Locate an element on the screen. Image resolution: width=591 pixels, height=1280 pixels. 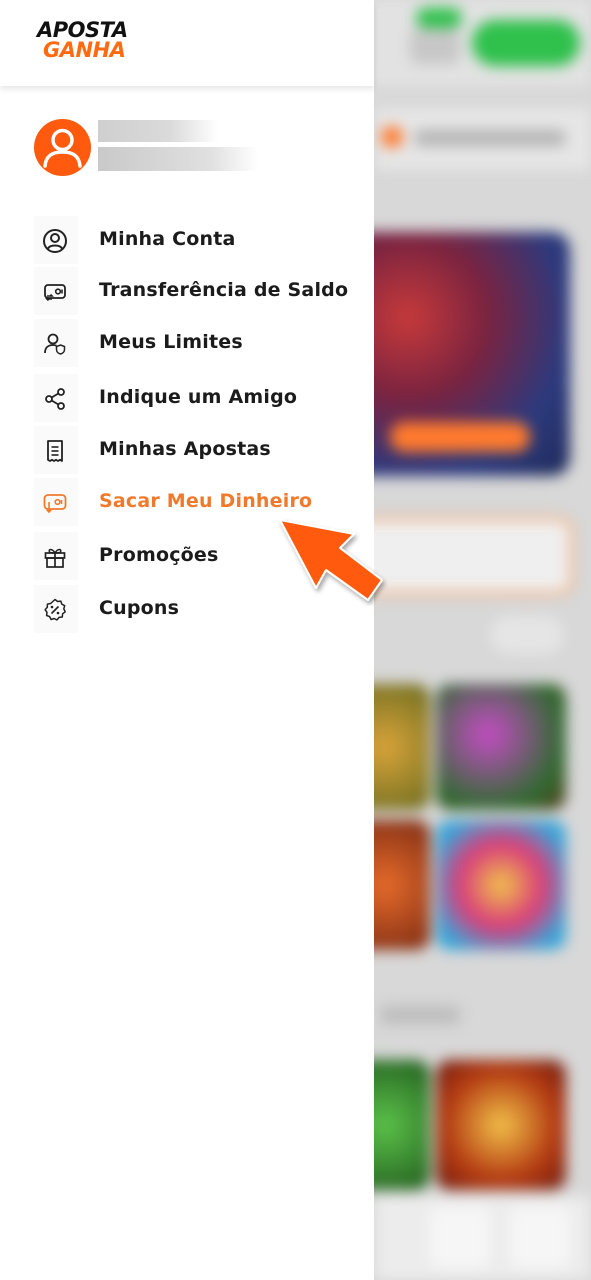
menu-item-label: Minhas Apostas is located at coordinates (185, 449).